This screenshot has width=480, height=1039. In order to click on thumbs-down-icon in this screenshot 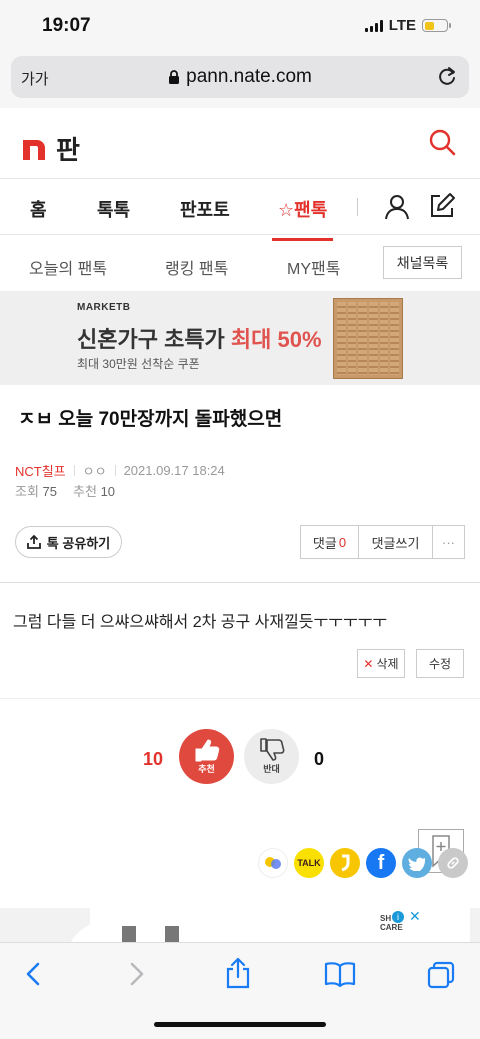, I will do `click(271, 749)`.